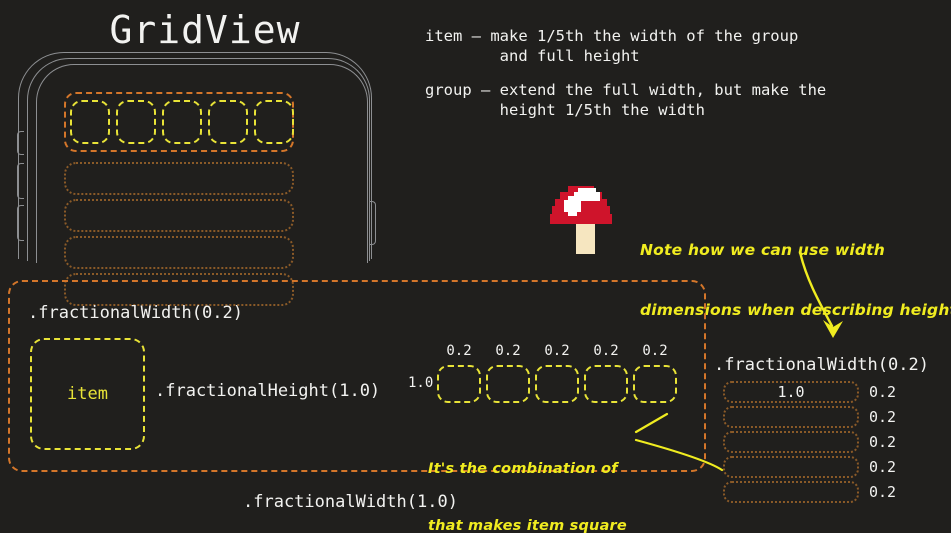  I want to click on desc-group-line-2: height 1/5th the width, so click(565, 110).